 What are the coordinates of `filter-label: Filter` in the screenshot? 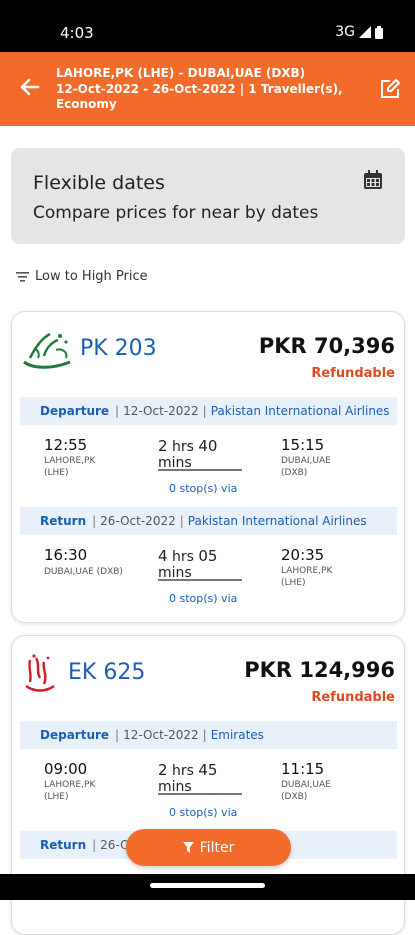 It's located at (217, 847).